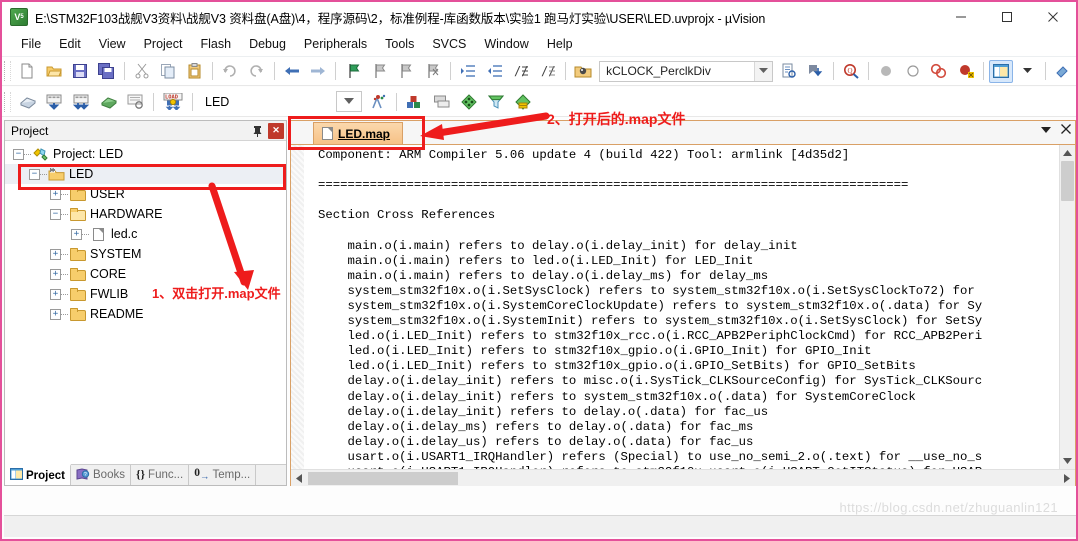 The image size is (1078, 541). What do you see at coordinates (521, 71) in the screenshot?
I see `comment-icon: //` at bounding box center [521, 71].